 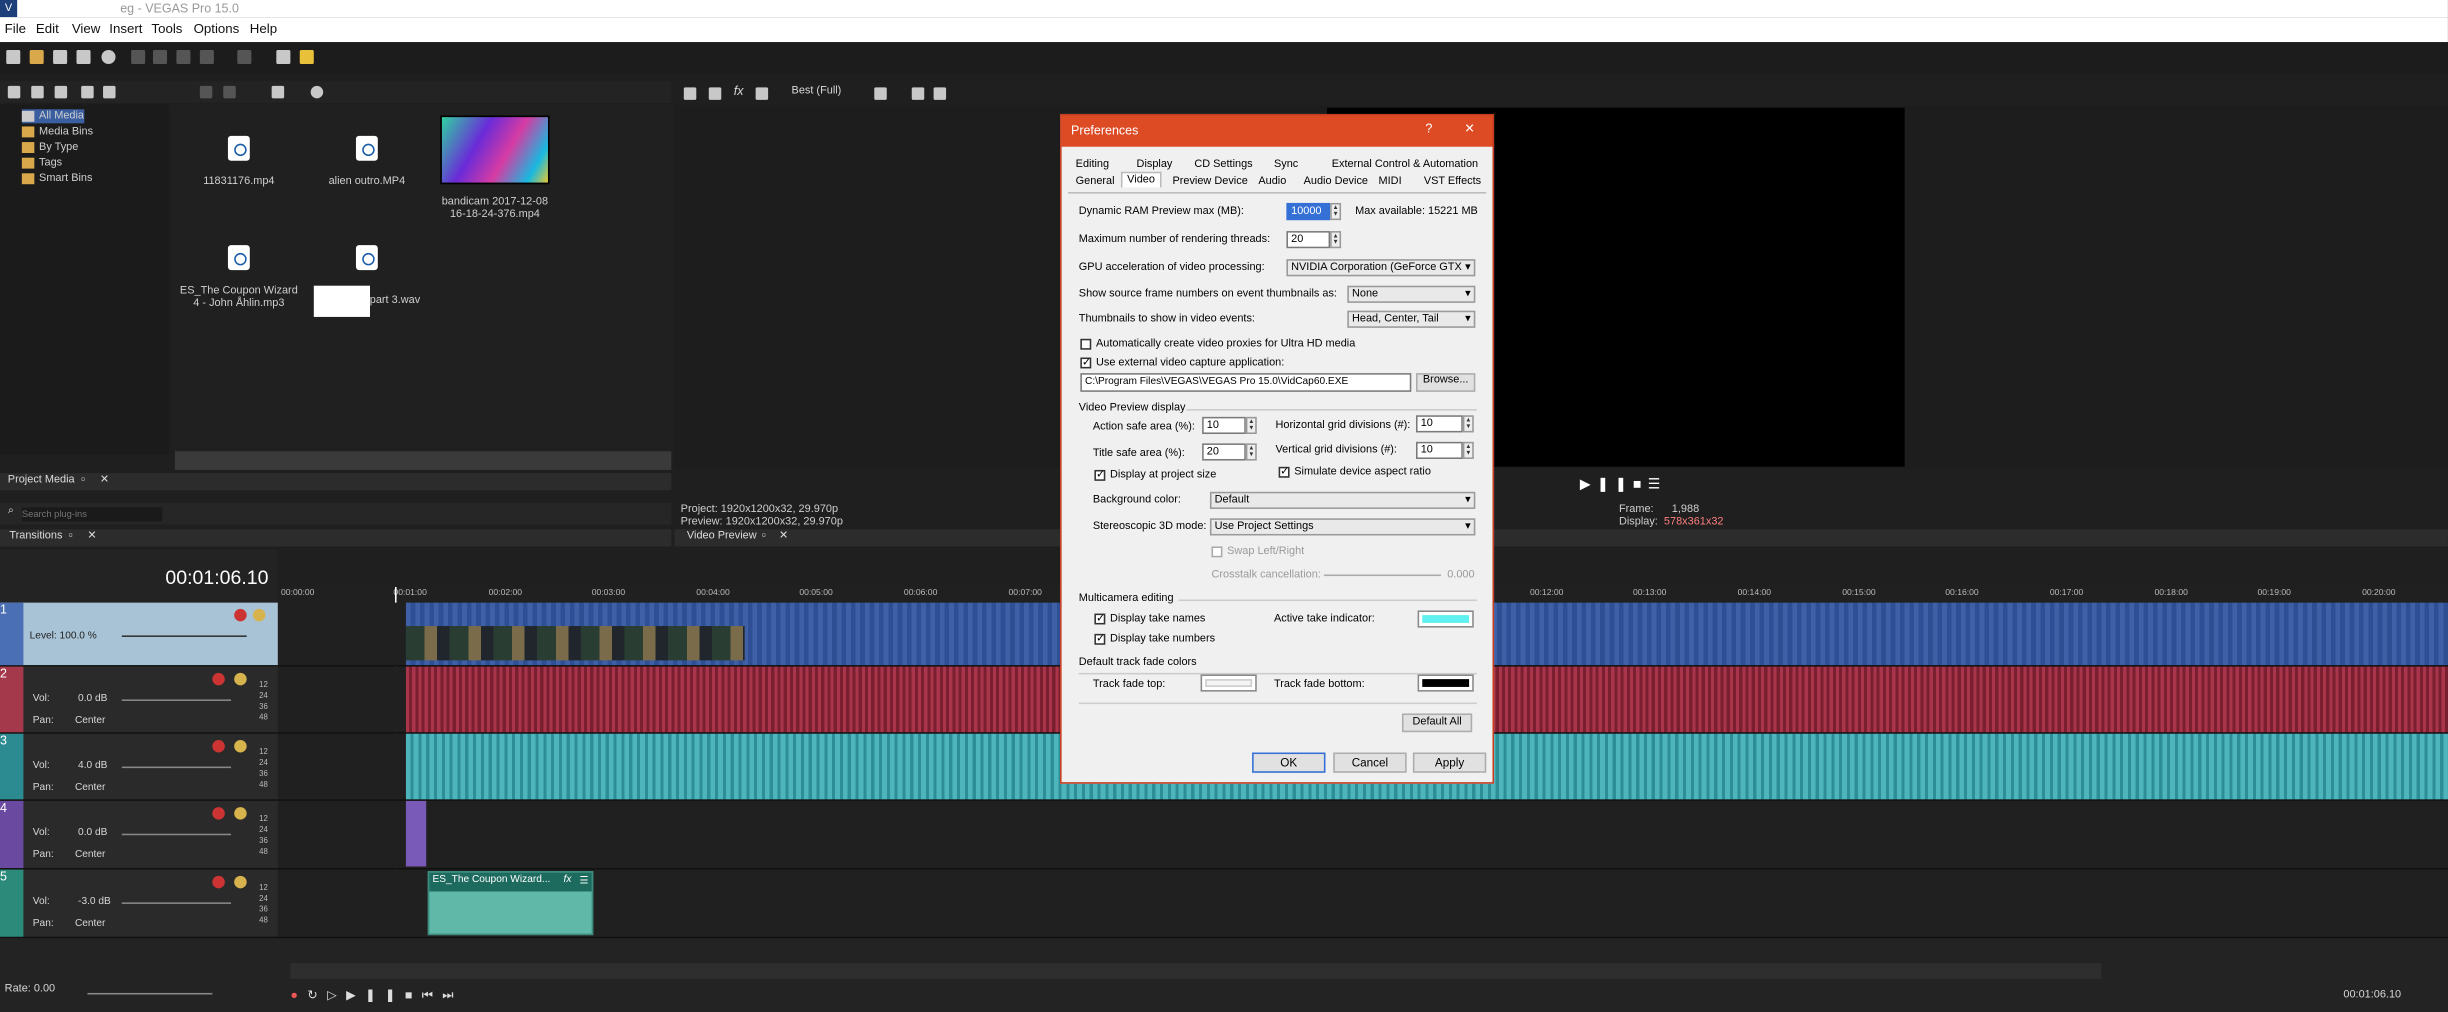 I want to click on hgrid-input: 10, so click(x=1439, y=424).